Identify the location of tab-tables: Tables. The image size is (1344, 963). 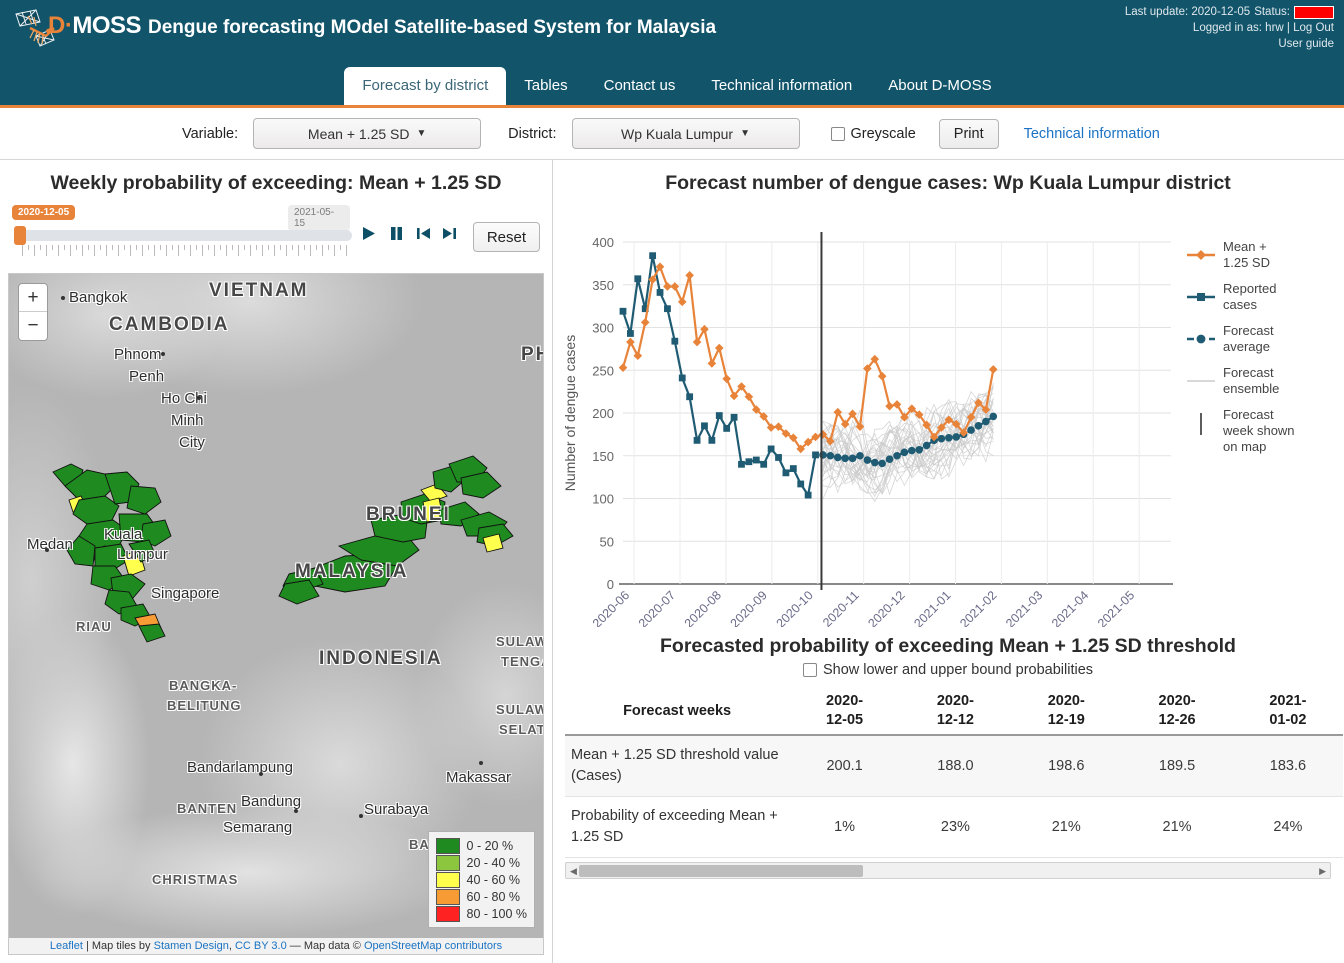
(545, 86).